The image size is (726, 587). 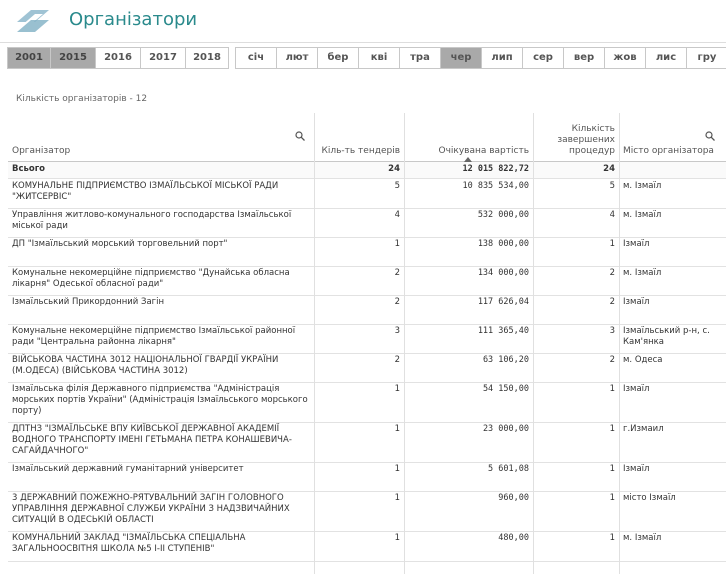 What do you see at coordinates (503, 302) in the screenshot?
I see `cell-value: 117 626,04` at bounding box center [503, 302].